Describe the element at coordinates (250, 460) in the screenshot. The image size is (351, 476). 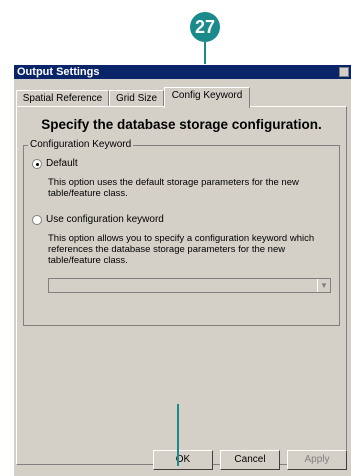
I see `cancel-button: Cancel` at that location.